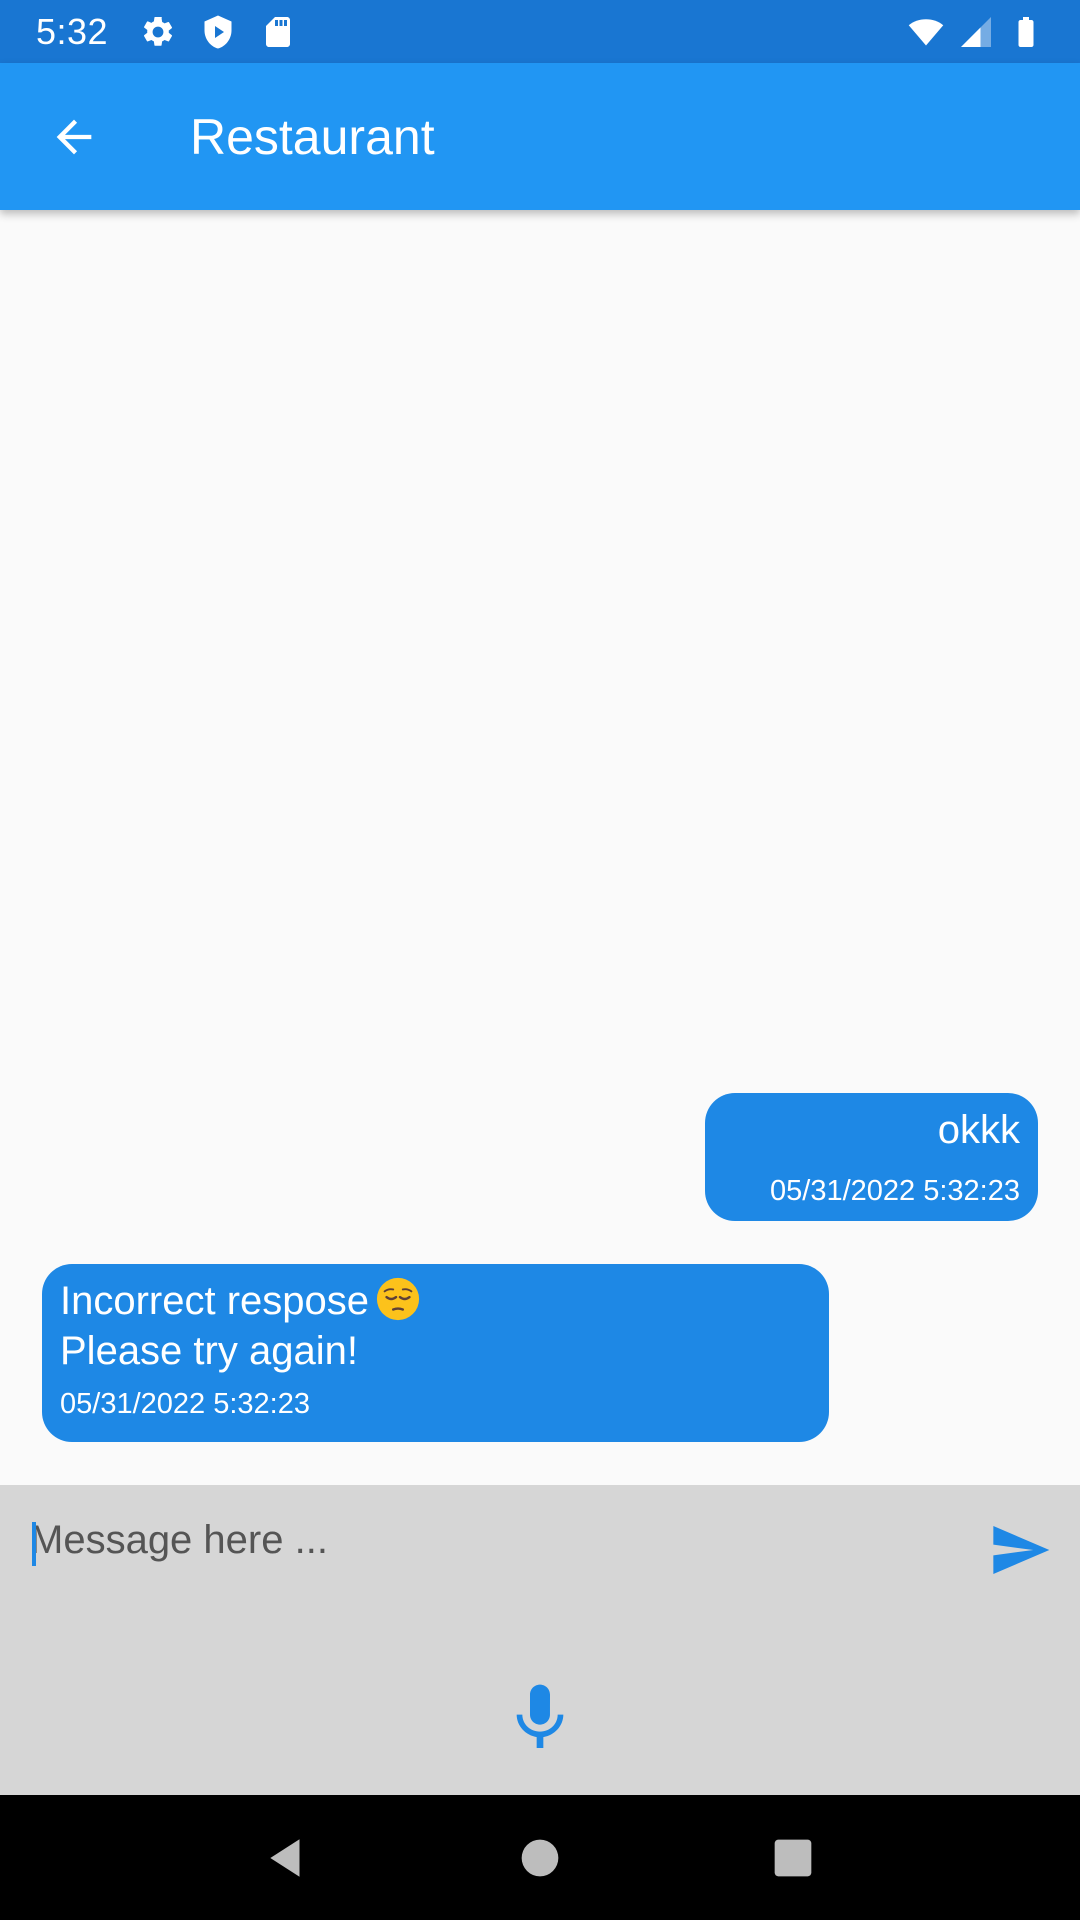 This screenshot has height=1920, width=1080. What do you see at coordinates (72, 31) in the screenshot?
I see `status-time: 5:32` at bounding box center [72, 31].